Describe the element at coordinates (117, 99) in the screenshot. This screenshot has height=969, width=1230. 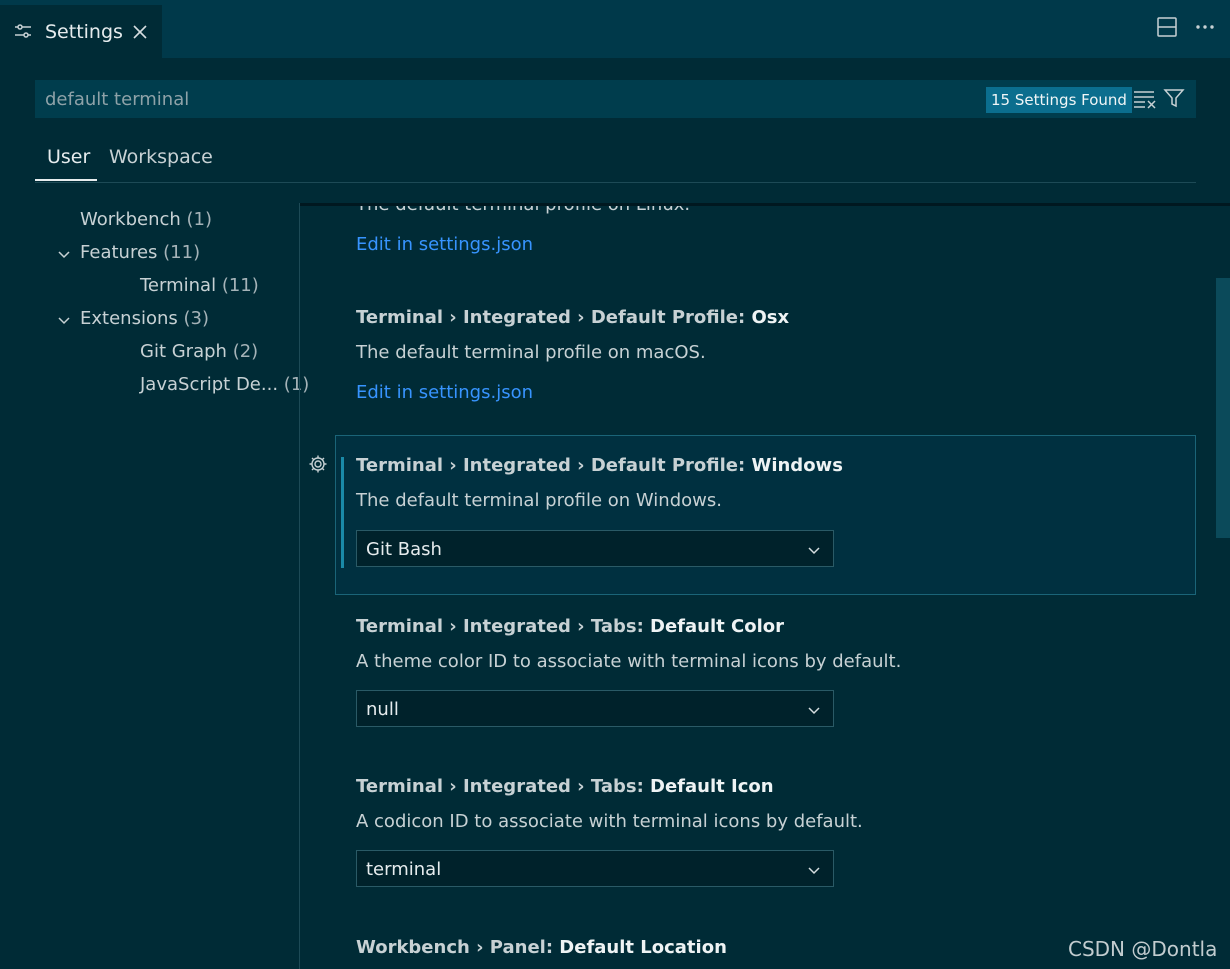
I see `search-input: default terminal` at that location.